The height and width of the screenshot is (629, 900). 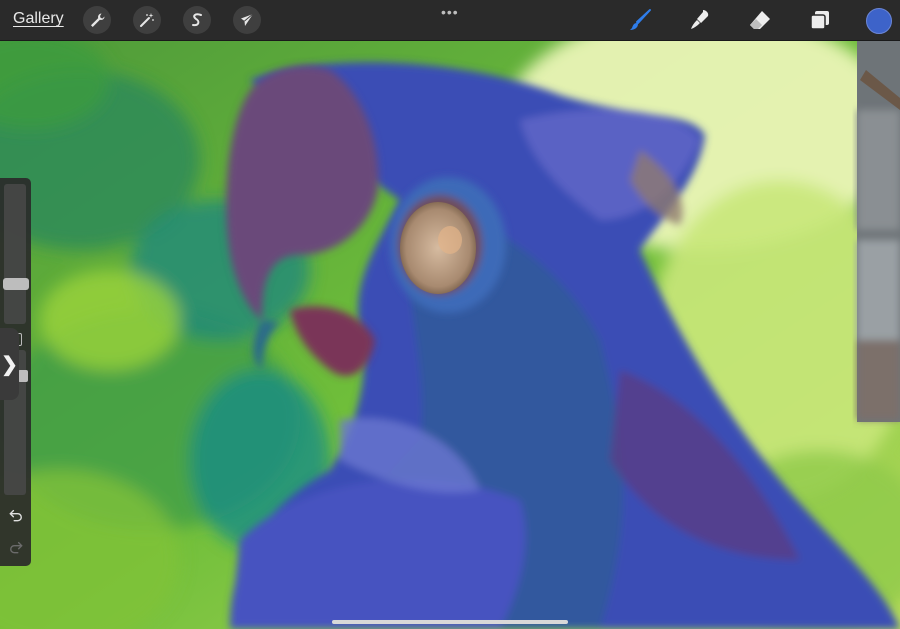 I want to click on selection-button, so click(x=197, y=20).